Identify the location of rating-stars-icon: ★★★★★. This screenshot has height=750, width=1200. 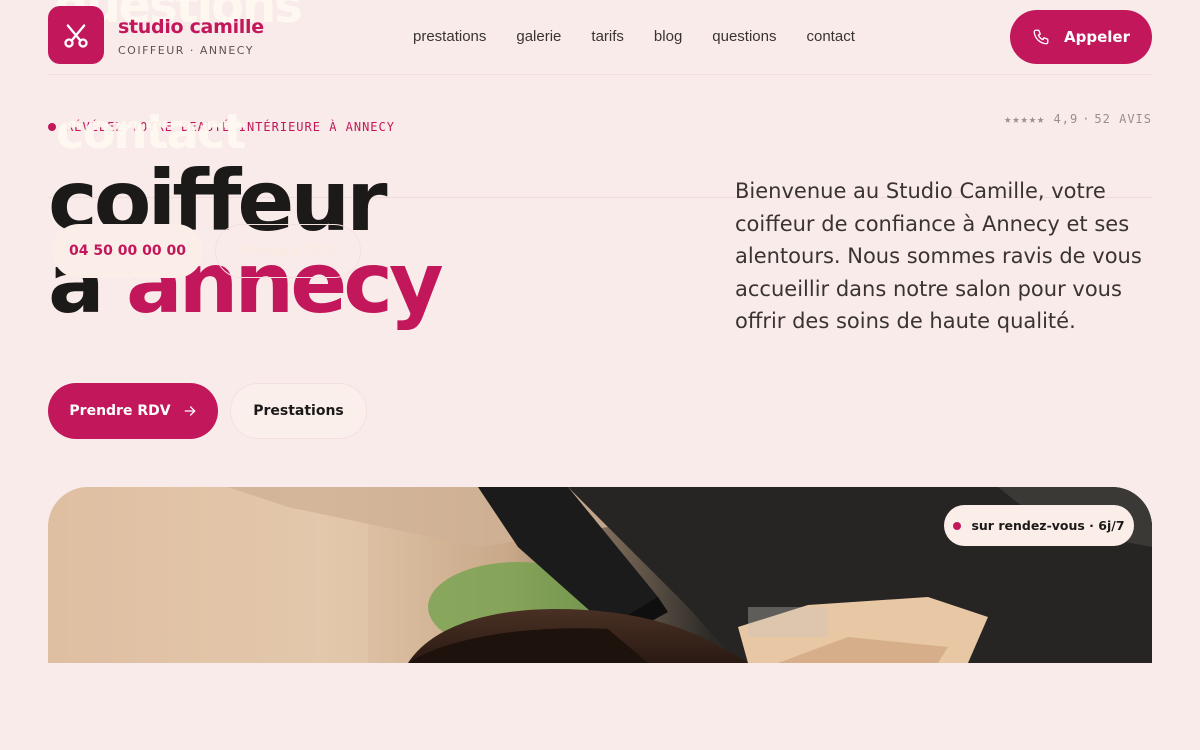
(1025, 119).